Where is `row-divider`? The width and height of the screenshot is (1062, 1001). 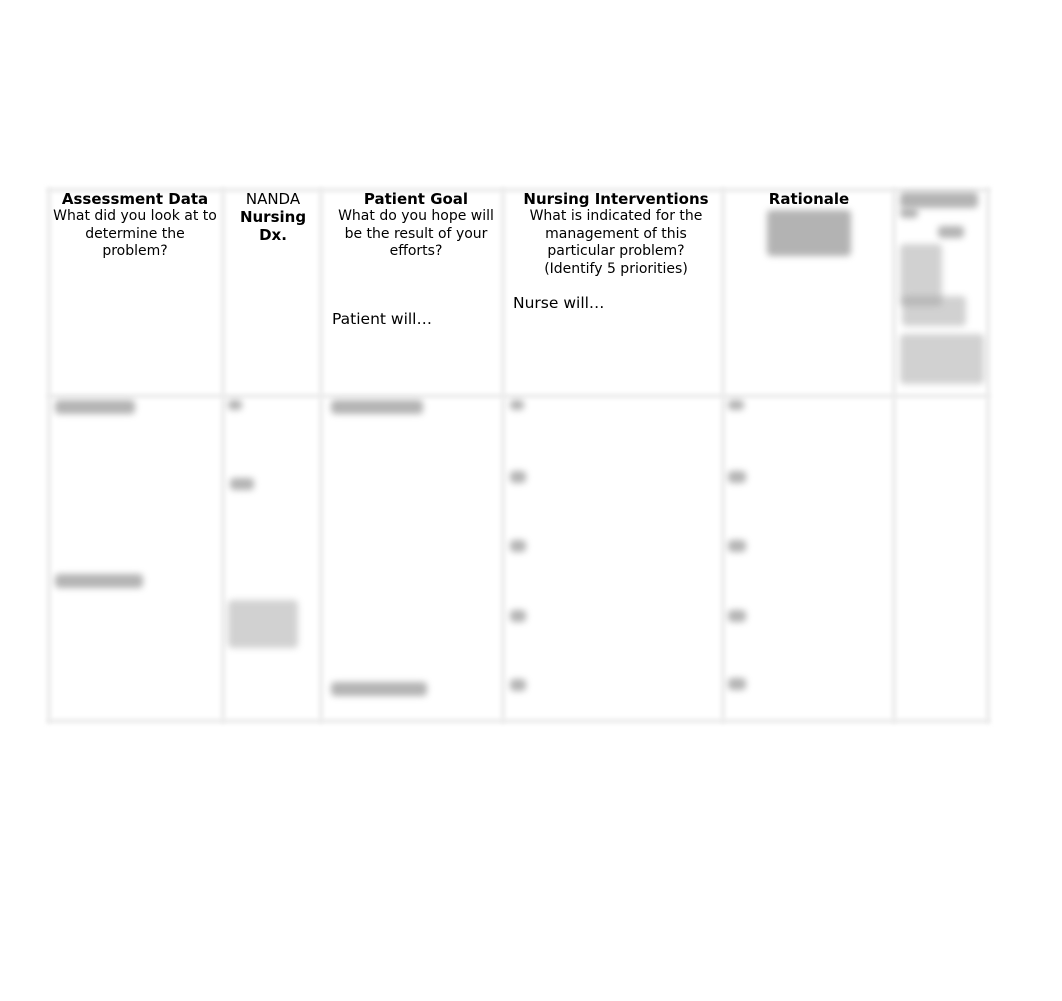 row-divider is located at coordinates (518, 396).